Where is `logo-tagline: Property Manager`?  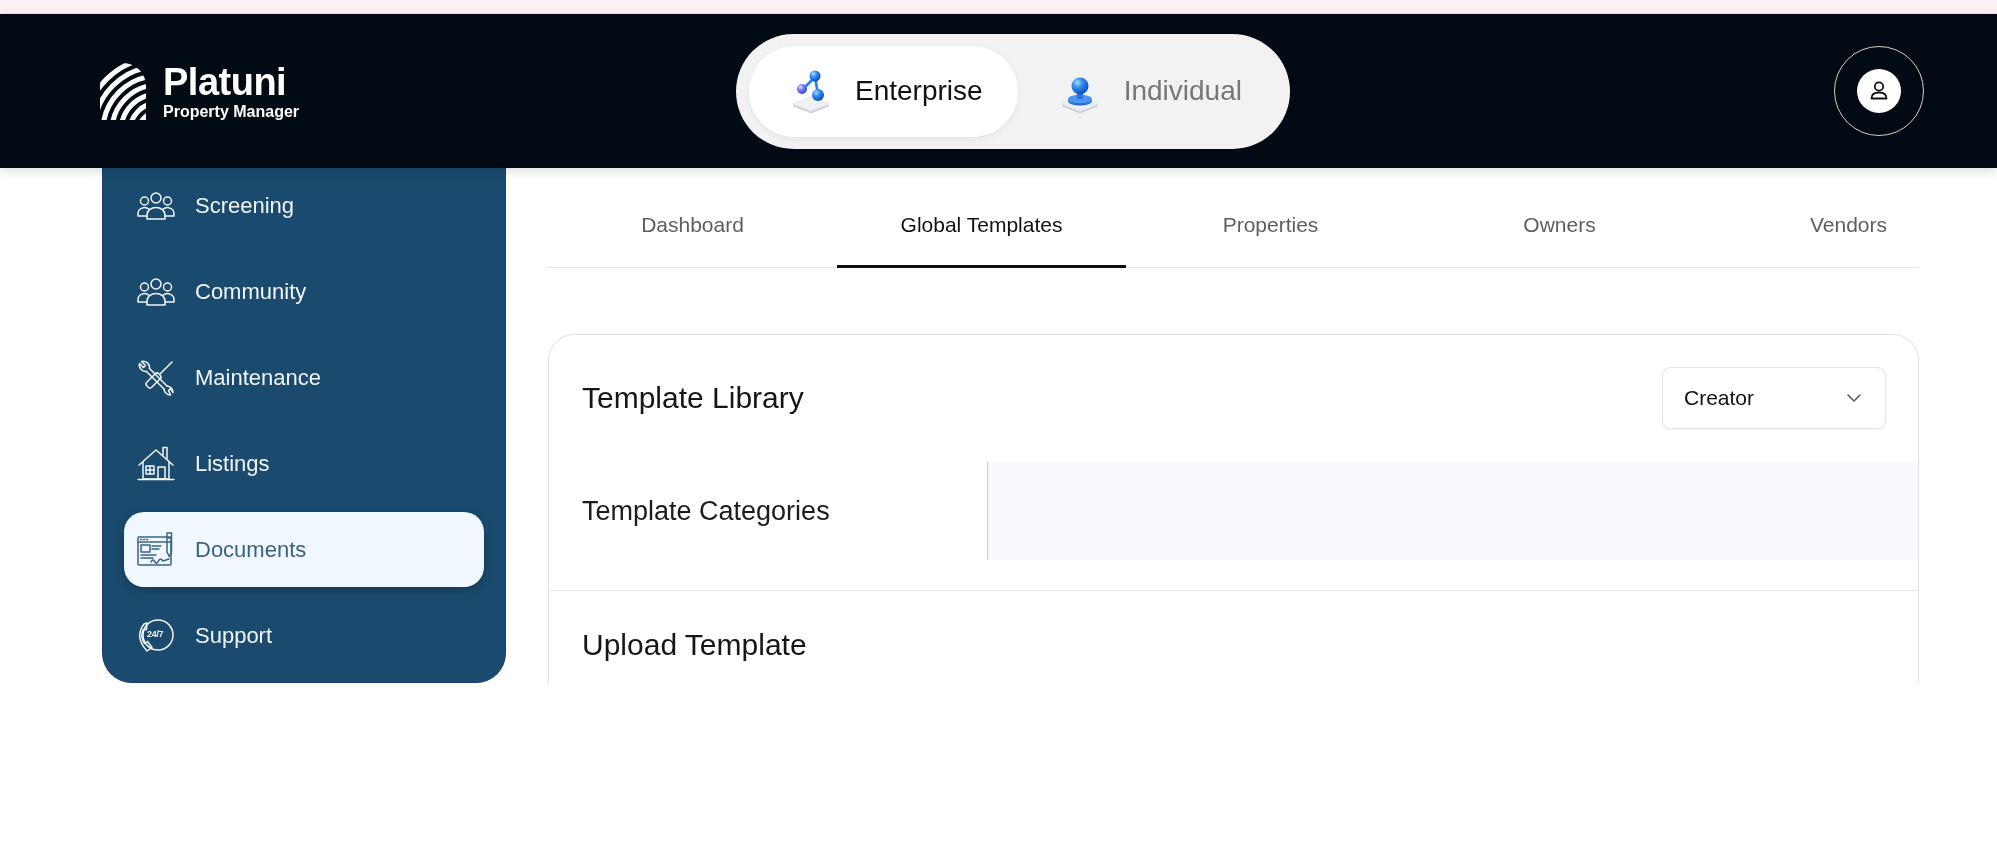
logo-tagline: Property Manager is located at coordinates (231, 111).